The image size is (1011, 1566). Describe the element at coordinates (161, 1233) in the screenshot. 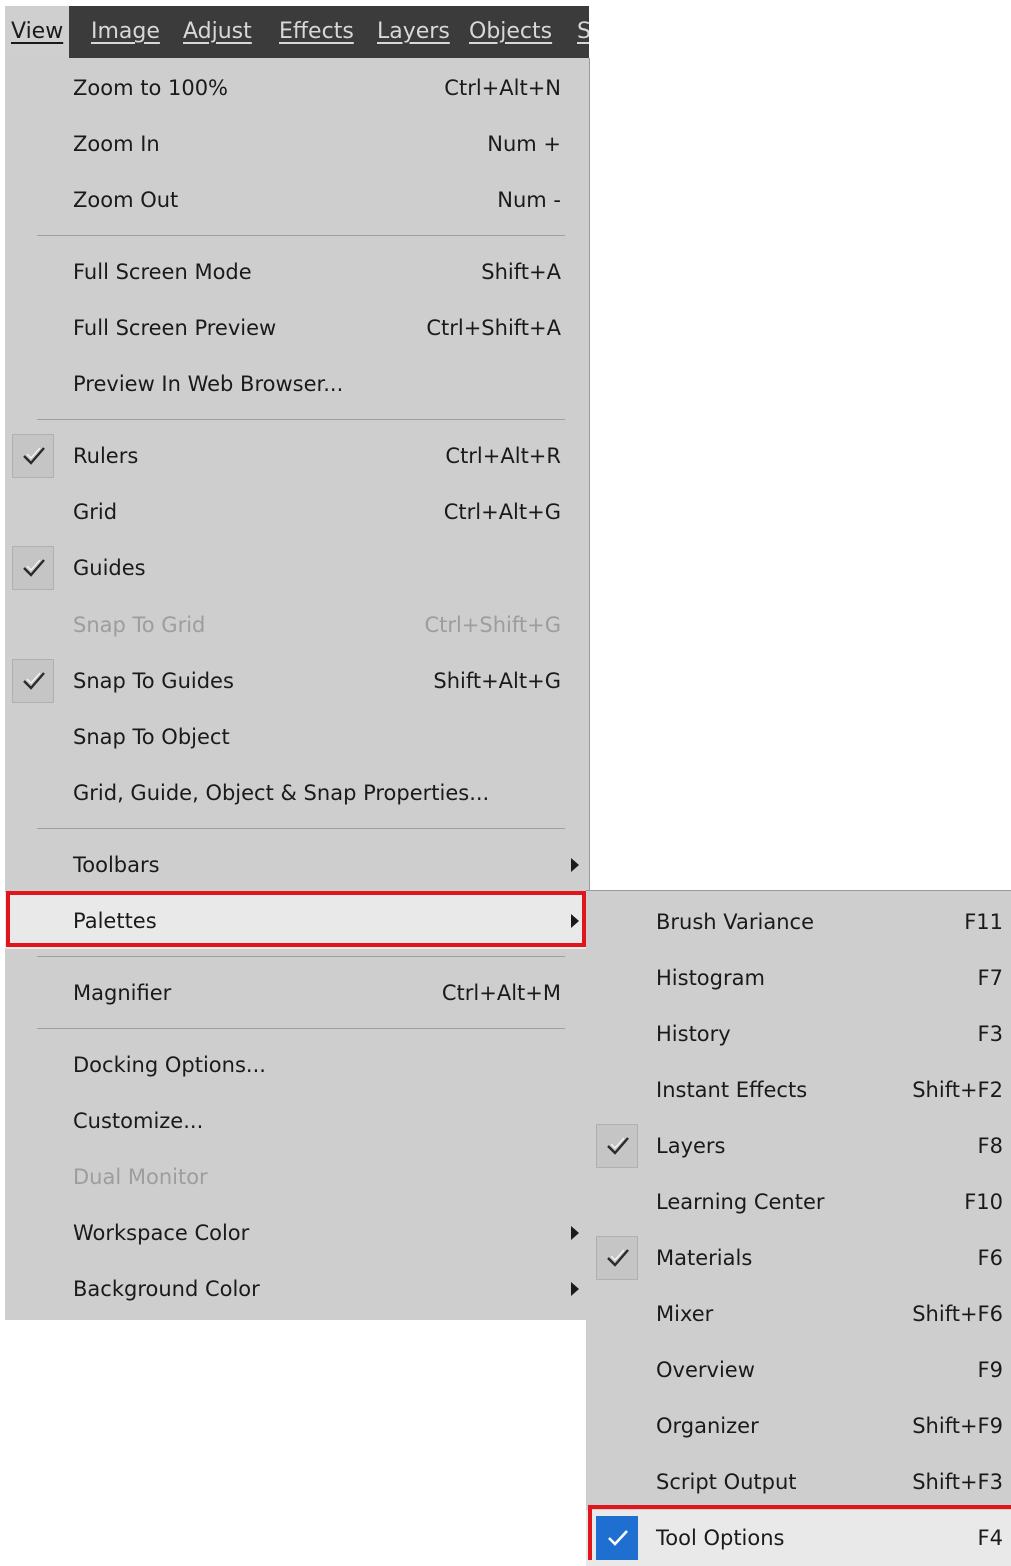

I see `menu-item-label: Workspace Color` at that location.